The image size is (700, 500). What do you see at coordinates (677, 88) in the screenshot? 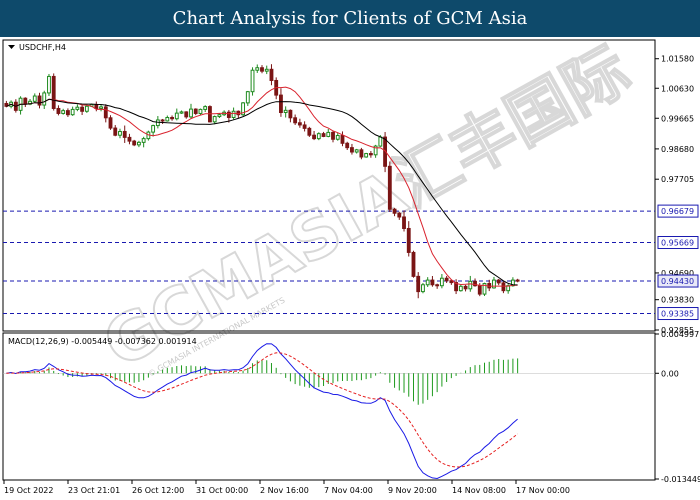
I see `price-tick-label: 1.00630` at bounding box center [677, 88].